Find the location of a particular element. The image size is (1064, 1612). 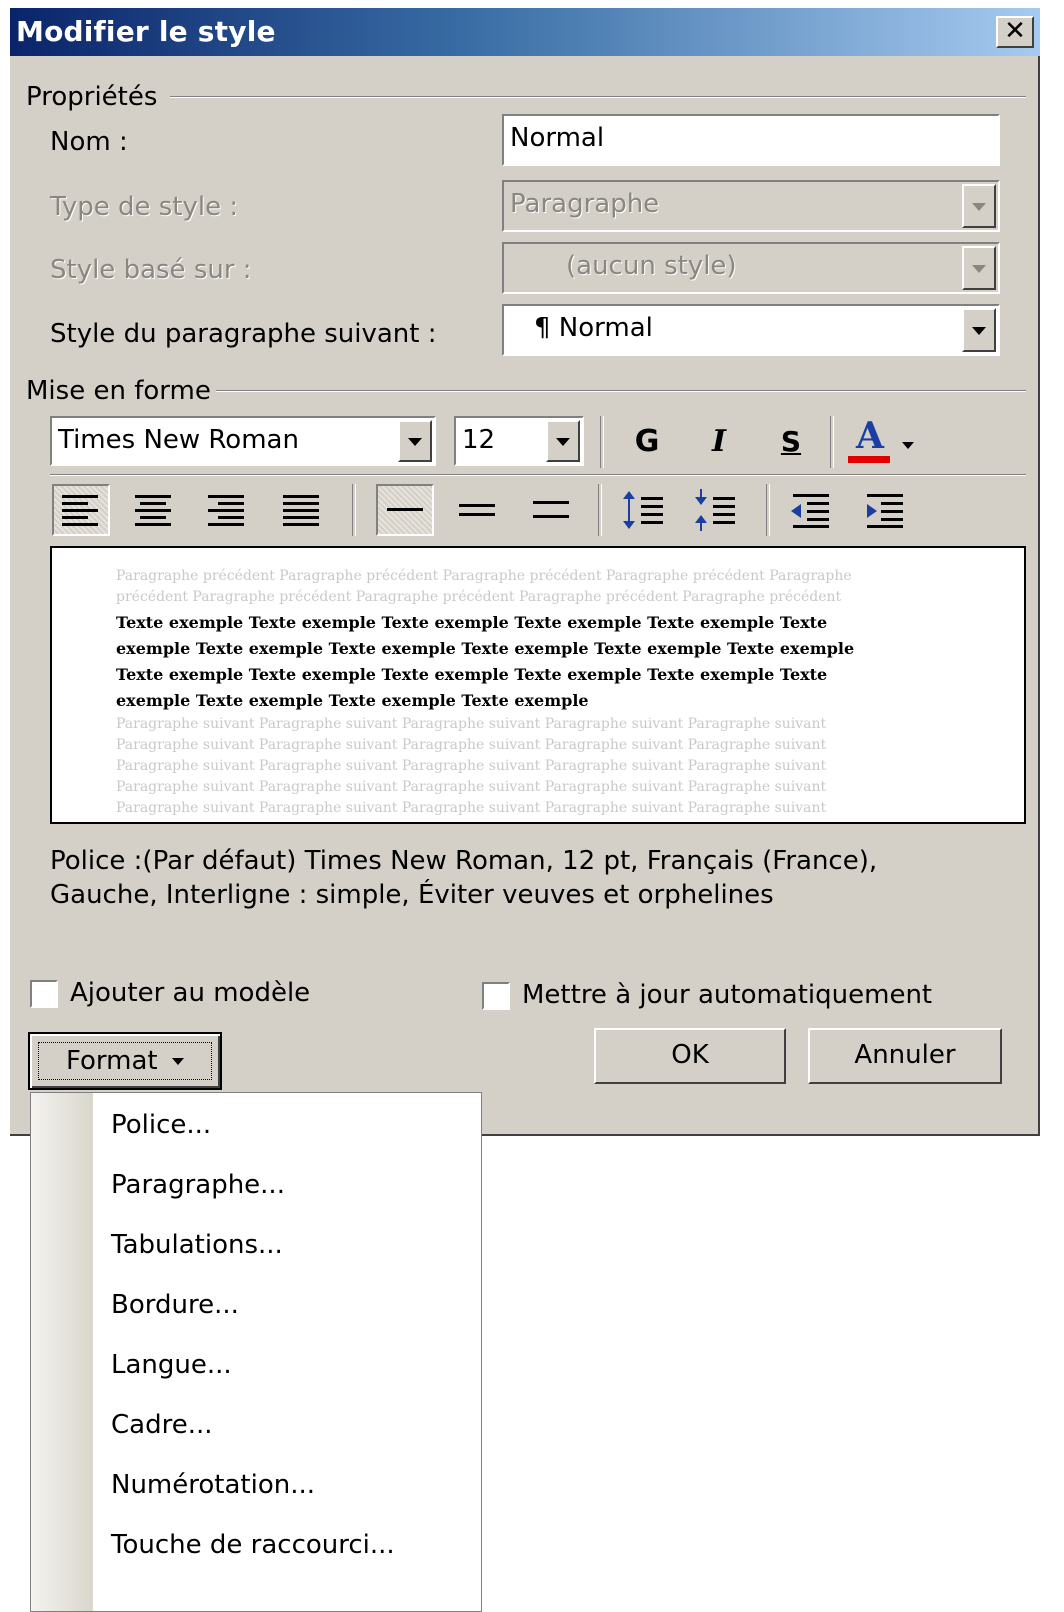

increase-indent-button is located at coordinates (885, 510).